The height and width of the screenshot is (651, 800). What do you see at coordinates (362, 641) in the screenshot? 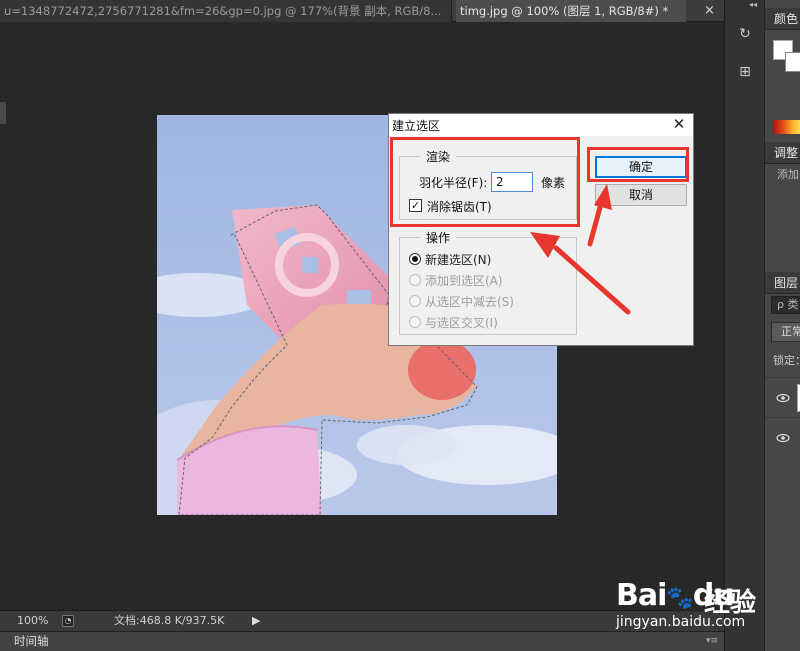
I see `timeline-panel-bar: 时间轴 ▾≡` at bounding box center [362, 641].